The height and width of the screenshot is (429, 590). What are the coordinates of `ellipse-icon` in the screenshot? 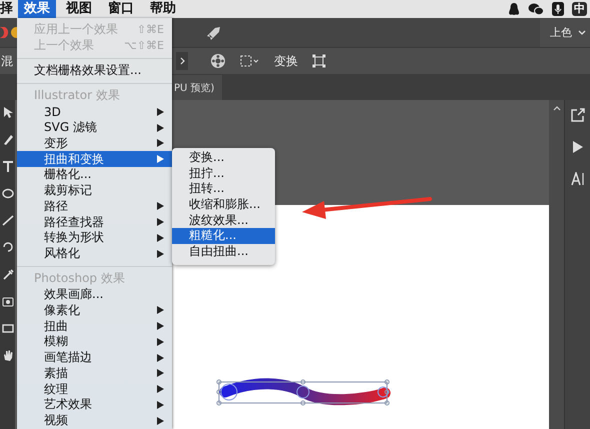 It's located at (8, 193).